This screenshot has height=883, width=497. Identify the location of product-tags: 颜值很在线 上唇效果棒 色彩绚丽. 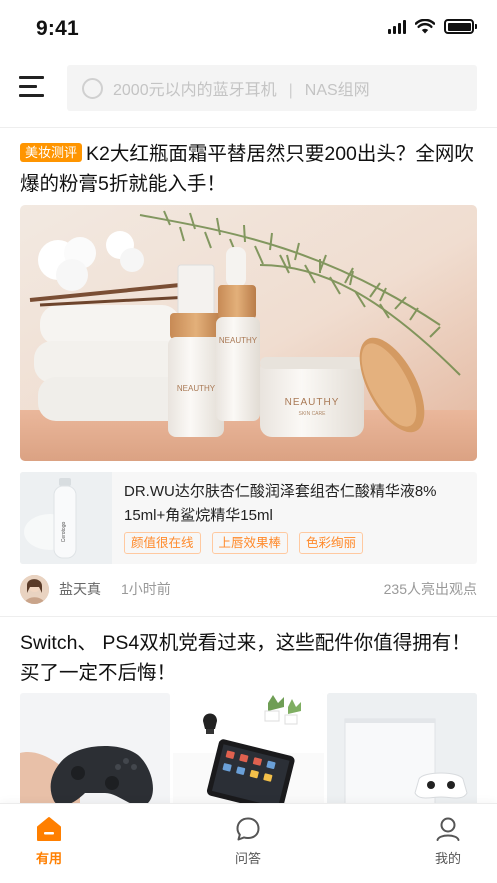
(244, 543).